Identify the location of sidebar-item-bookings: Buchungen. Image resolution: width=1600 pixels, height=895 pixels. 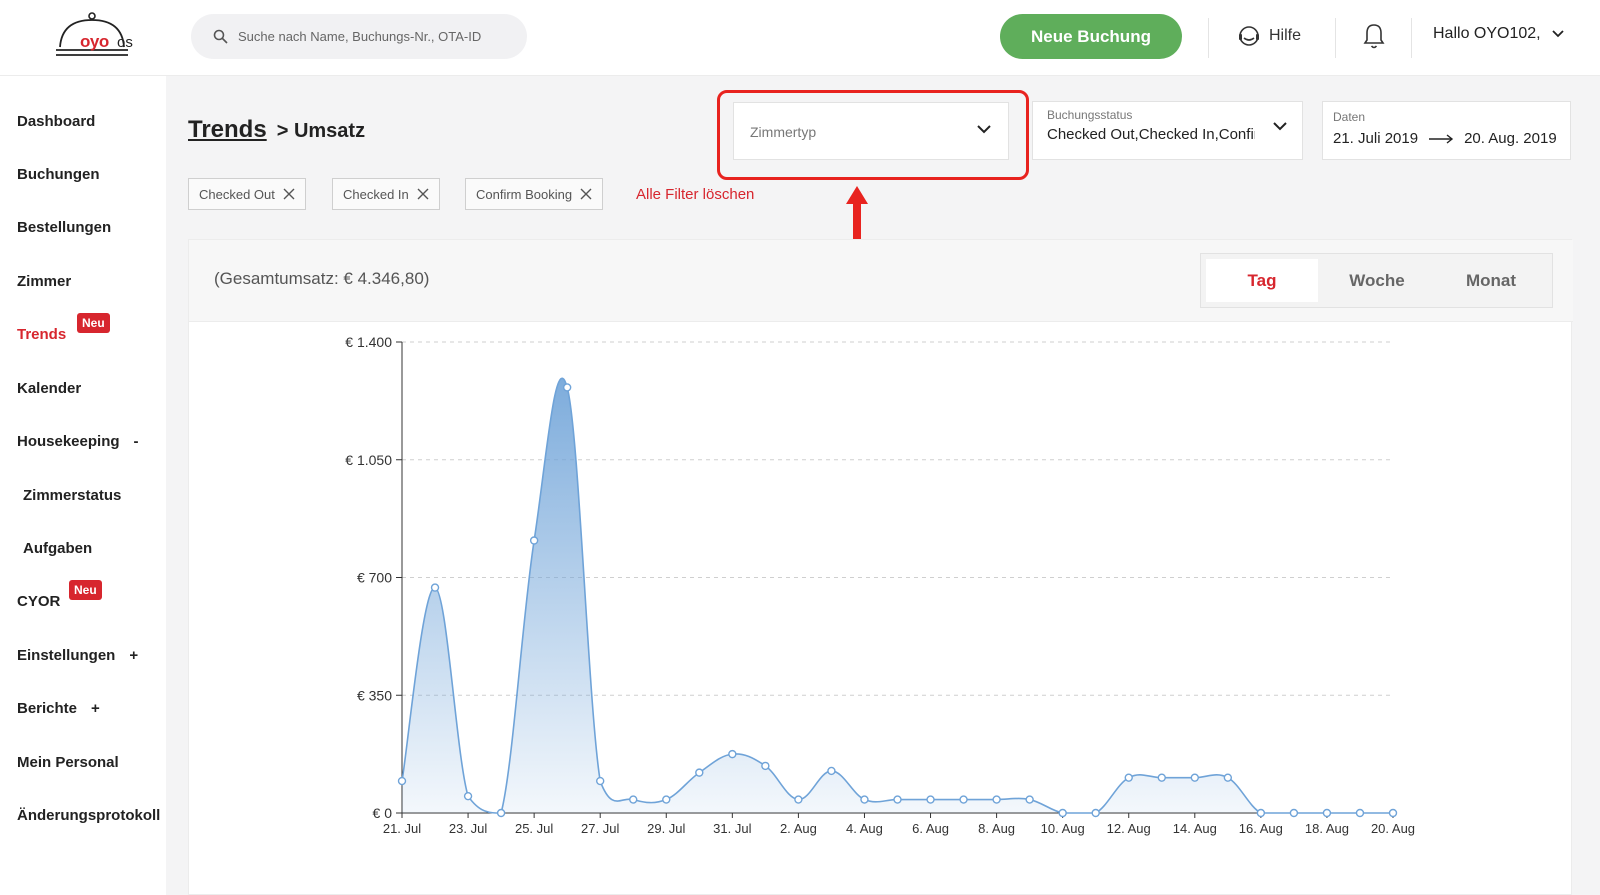
(58, 174).